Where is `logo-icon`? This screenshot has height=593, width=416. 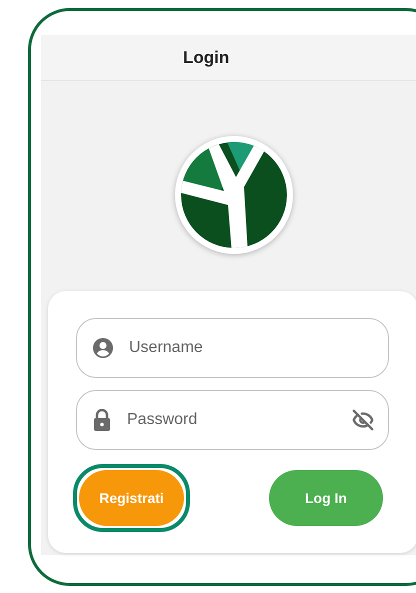
logo-icon is located at coordinates (234, 195).